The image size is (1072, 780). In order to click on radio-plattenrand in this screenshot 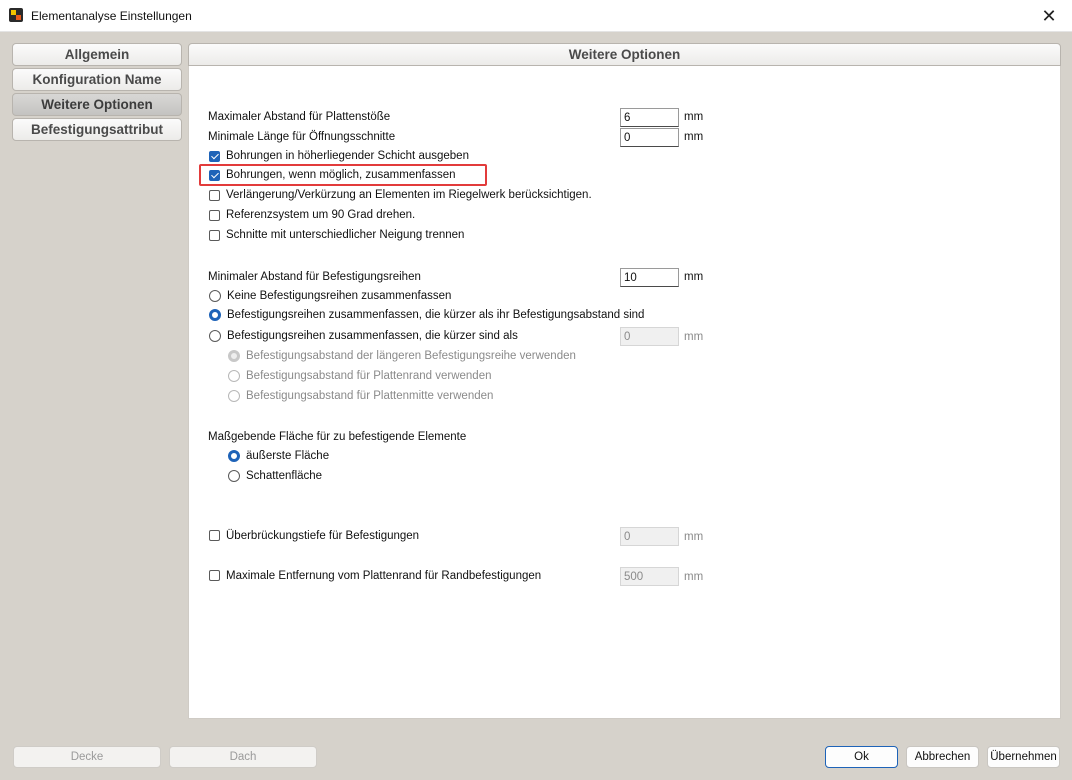, I will do `click(234, 376)`.